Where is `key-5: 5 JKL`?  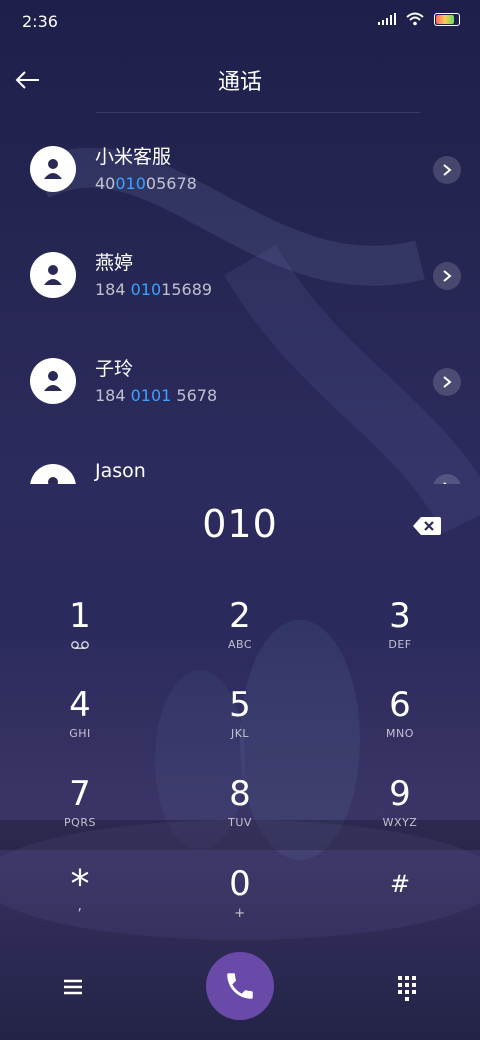 key-5: 5 JKL is located at coordinates (240, 725).